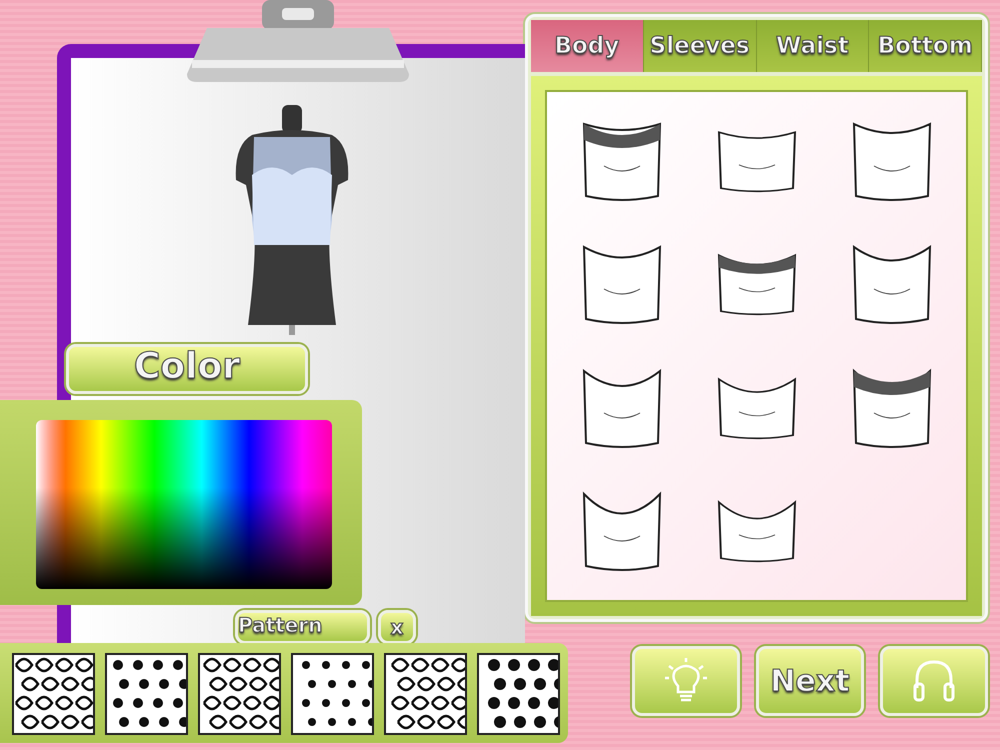 The image size is (1000, 750). I want to click on category-tab: Body, so click(587, 46).